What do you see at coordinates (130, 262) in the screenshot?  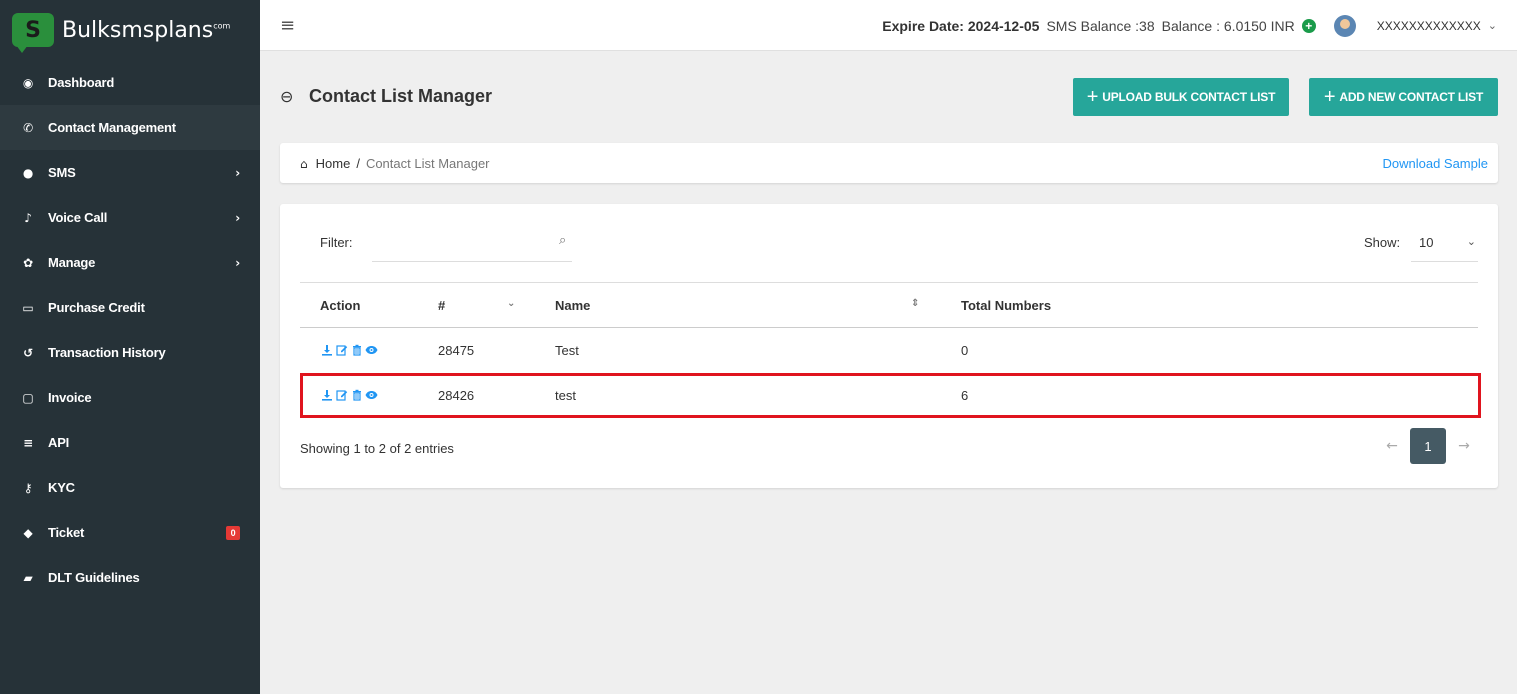 I see `sidebar-item-manage: ✿ Manage ›` at bounding box center [130, 262].